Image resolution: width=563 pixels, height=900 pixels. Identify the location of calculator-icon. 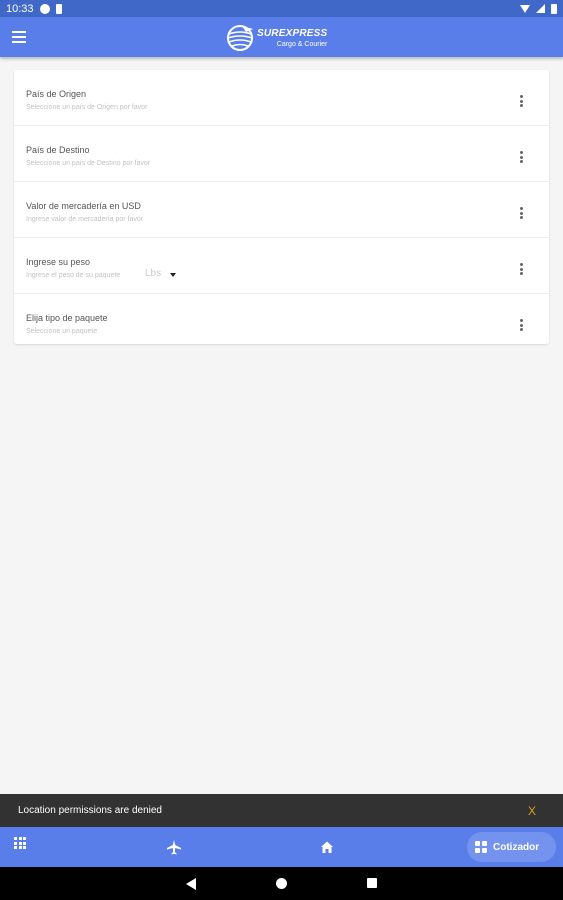
(481, 847).